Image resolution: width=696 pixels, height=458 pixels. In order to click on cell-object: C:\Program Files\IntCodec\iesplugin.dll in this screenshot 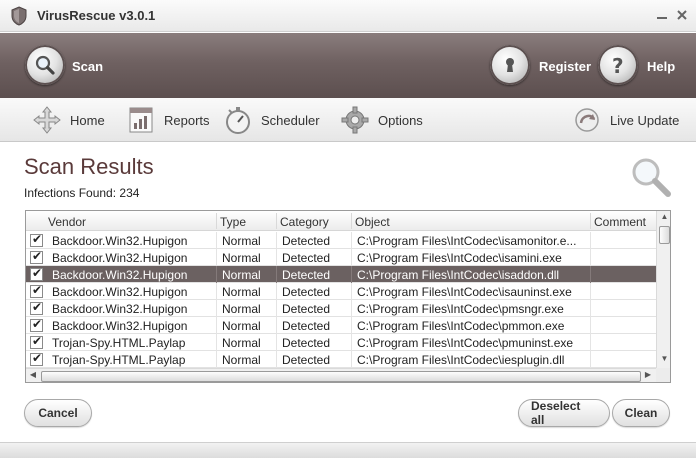, I will do `click(461, 360)`.